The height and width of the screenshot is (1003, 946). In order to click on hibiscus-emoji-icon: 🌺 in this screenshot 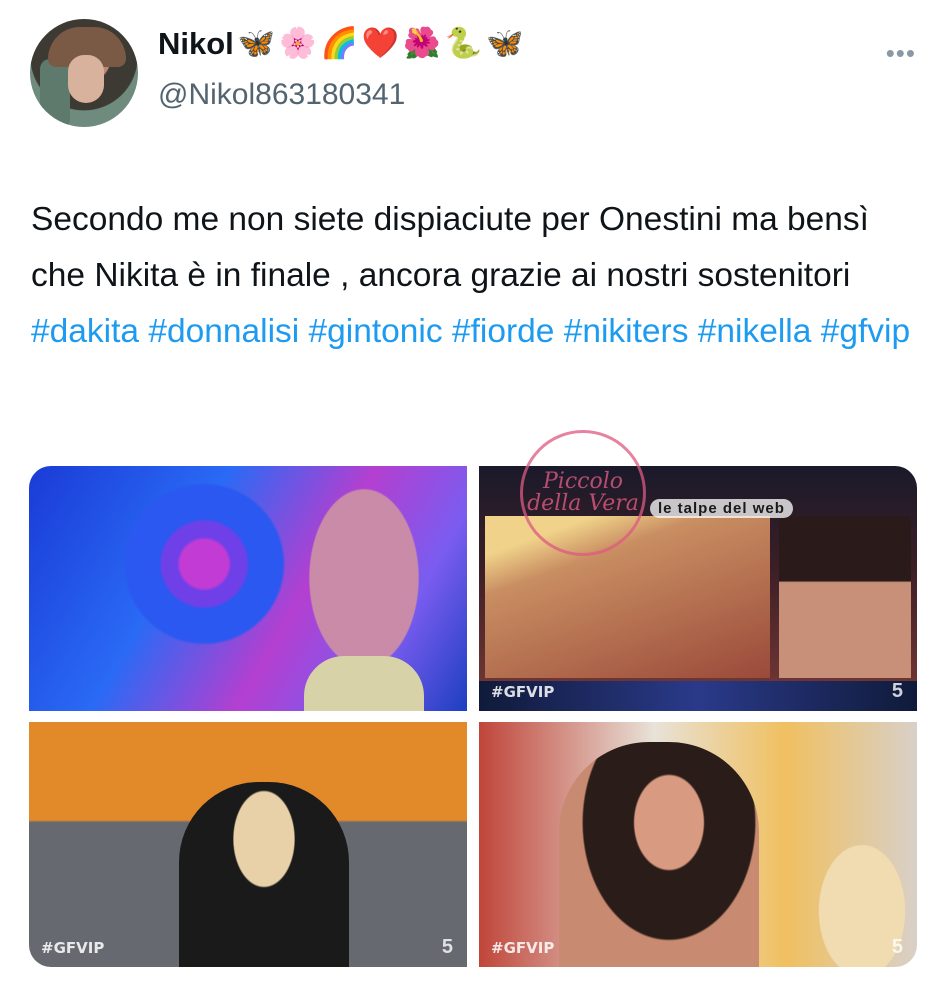, I will do `click(422, 43)`.